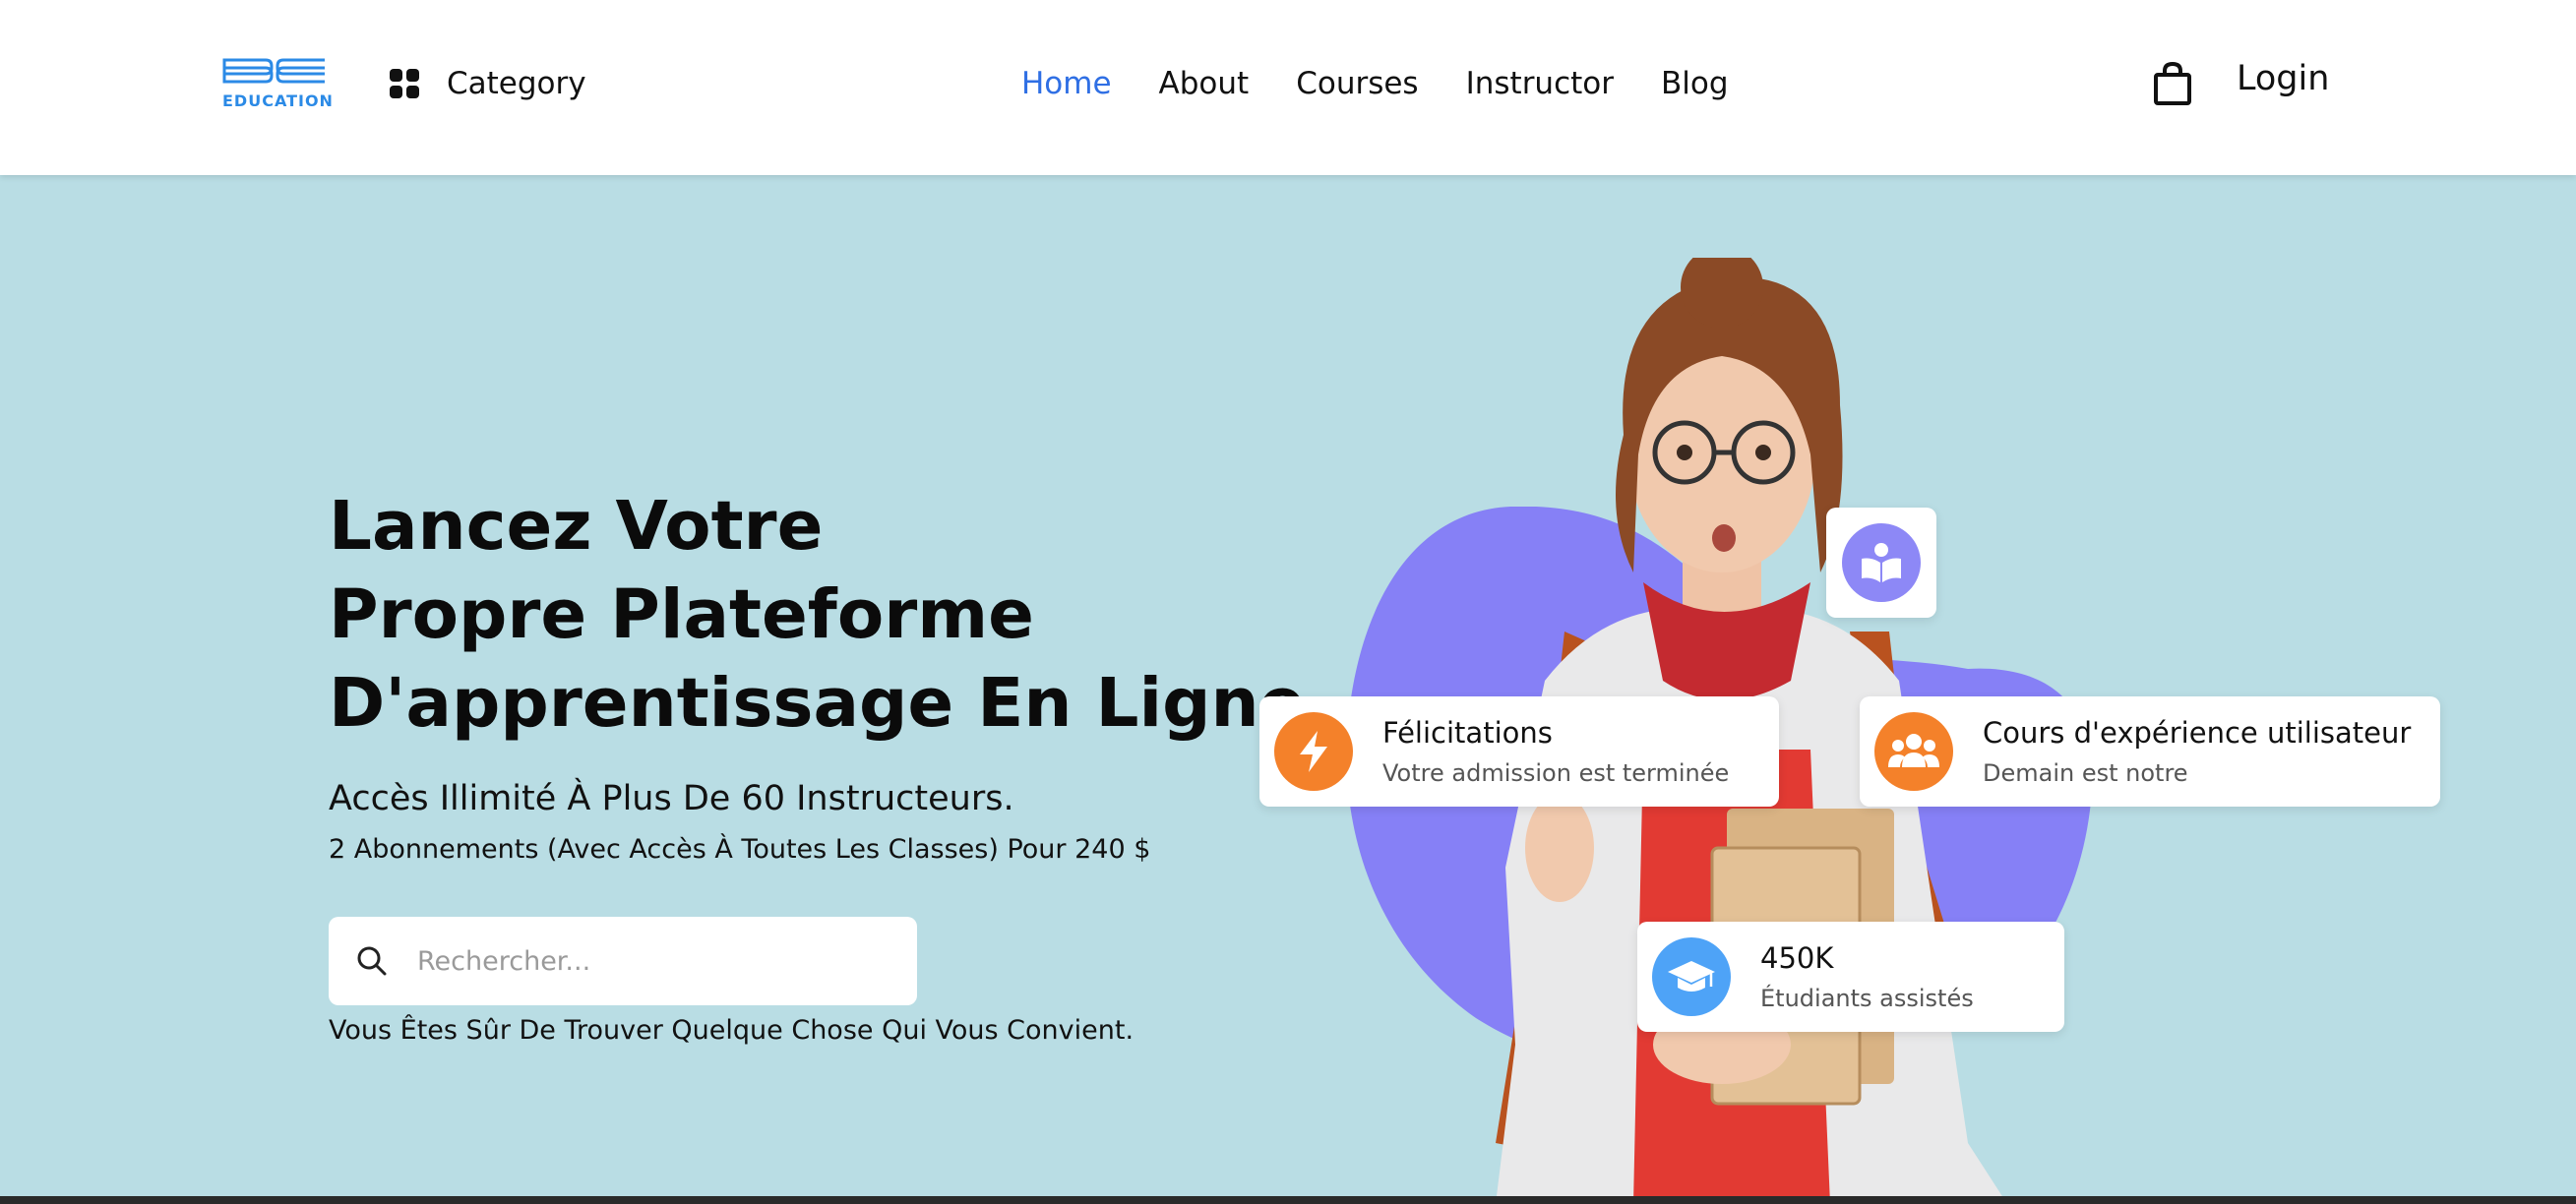 The image size is (2576, 1204). I want to click on congrats-title: Félicitations, so click(1467, 733).